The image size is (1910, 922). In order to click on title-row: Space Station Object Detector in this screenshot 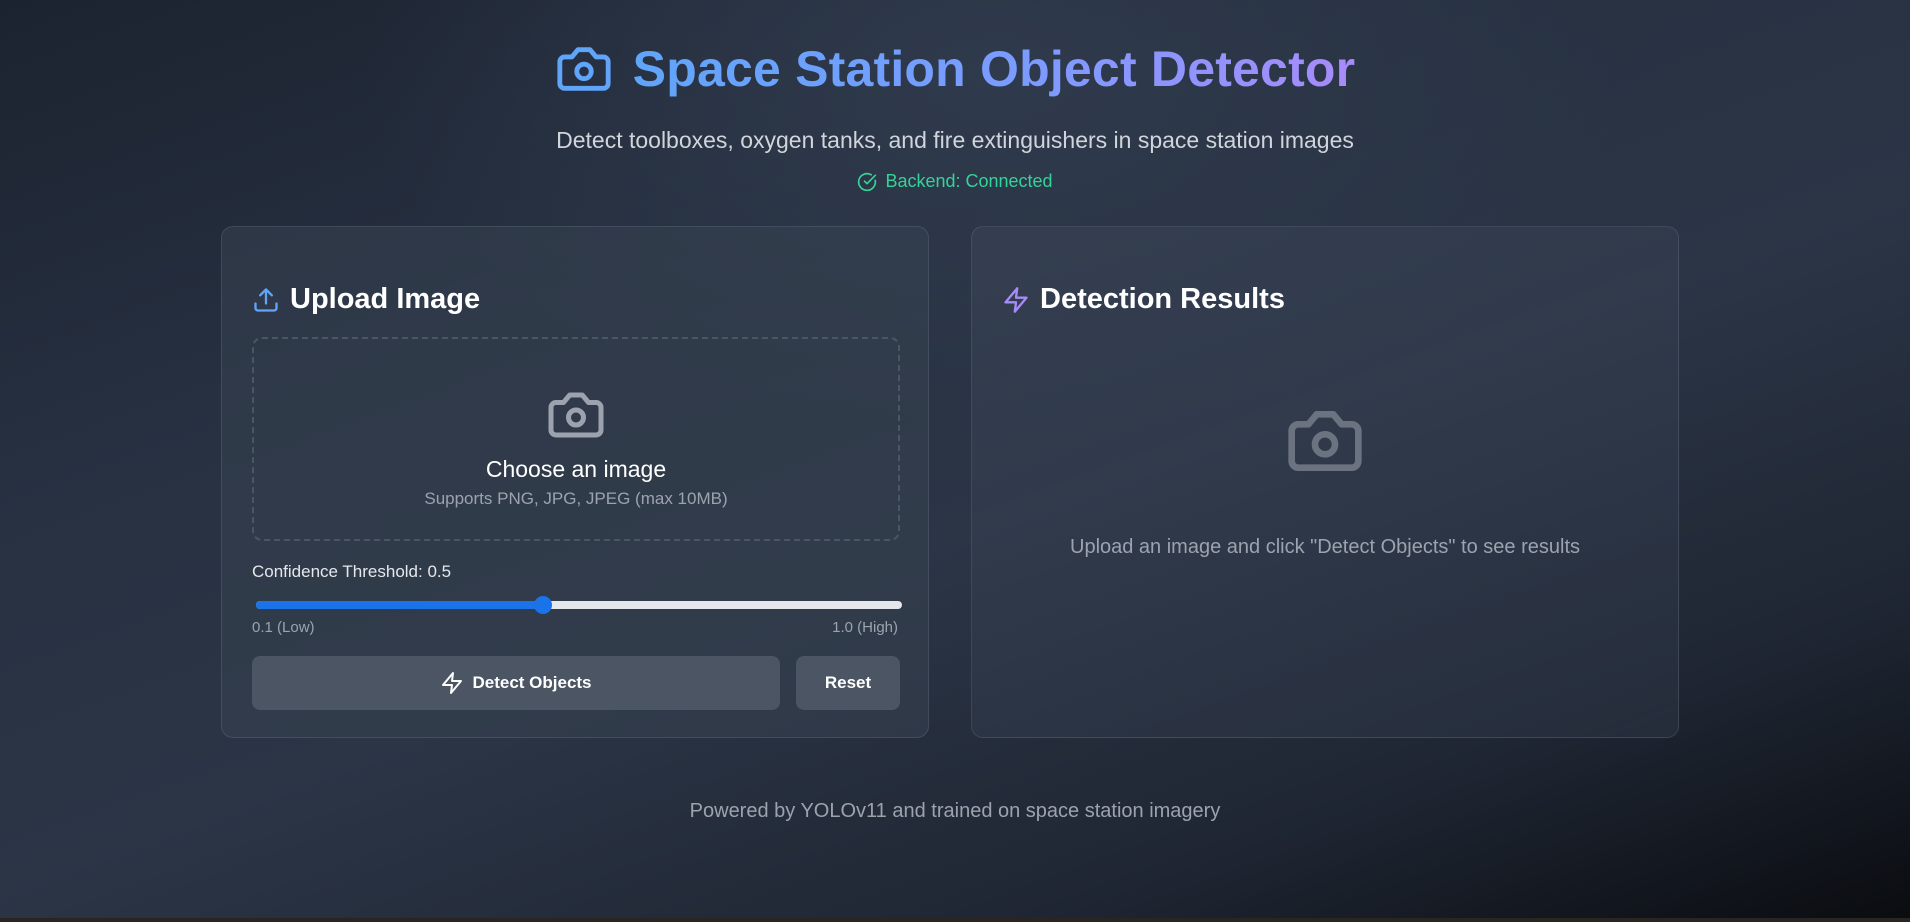, I will do `click(955, 69)`.